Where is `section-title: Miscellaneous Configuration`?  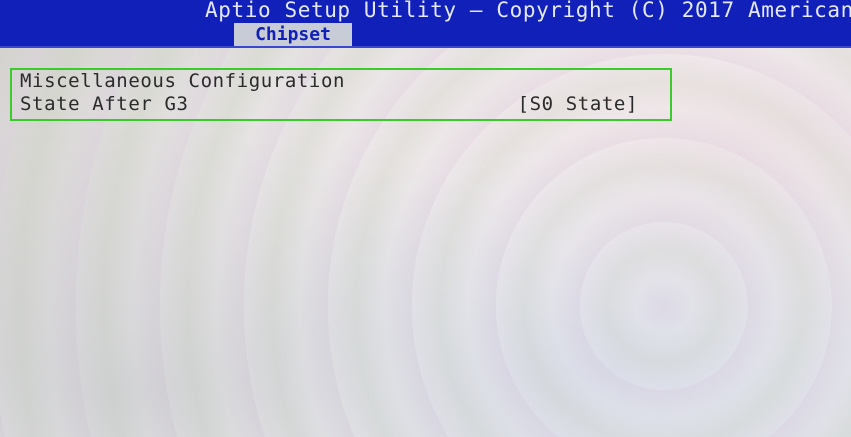
section-title: Miscellaneous Configuration is located at coordinates (183, 81).